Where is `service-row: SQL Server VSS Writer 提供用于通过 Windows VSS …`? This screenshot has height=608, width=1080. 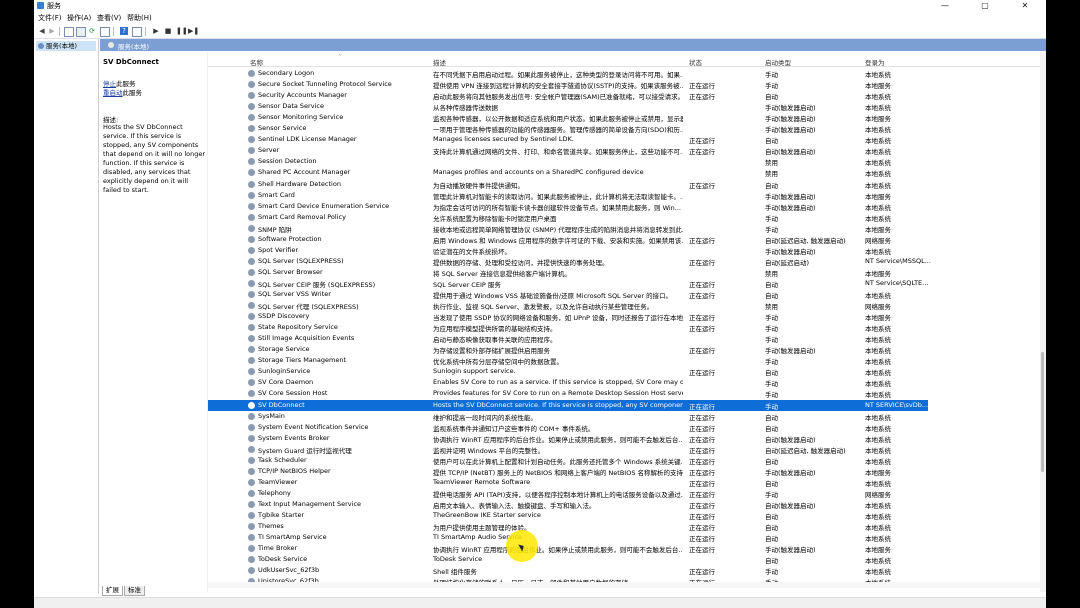
service-row: SQL Server VSS Writer 提供用于通过 Windows VSS … is located at coordinates (568, 294).